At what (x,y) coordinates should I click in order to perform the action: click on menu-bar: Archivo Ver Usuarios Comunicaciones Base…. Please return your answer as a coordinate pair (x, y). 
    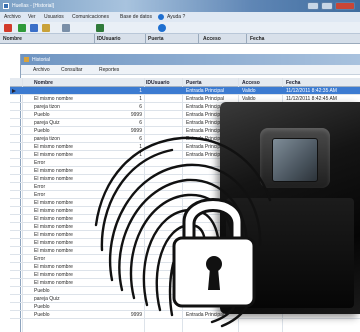
    Looking at the image, I should click on (180, 17).